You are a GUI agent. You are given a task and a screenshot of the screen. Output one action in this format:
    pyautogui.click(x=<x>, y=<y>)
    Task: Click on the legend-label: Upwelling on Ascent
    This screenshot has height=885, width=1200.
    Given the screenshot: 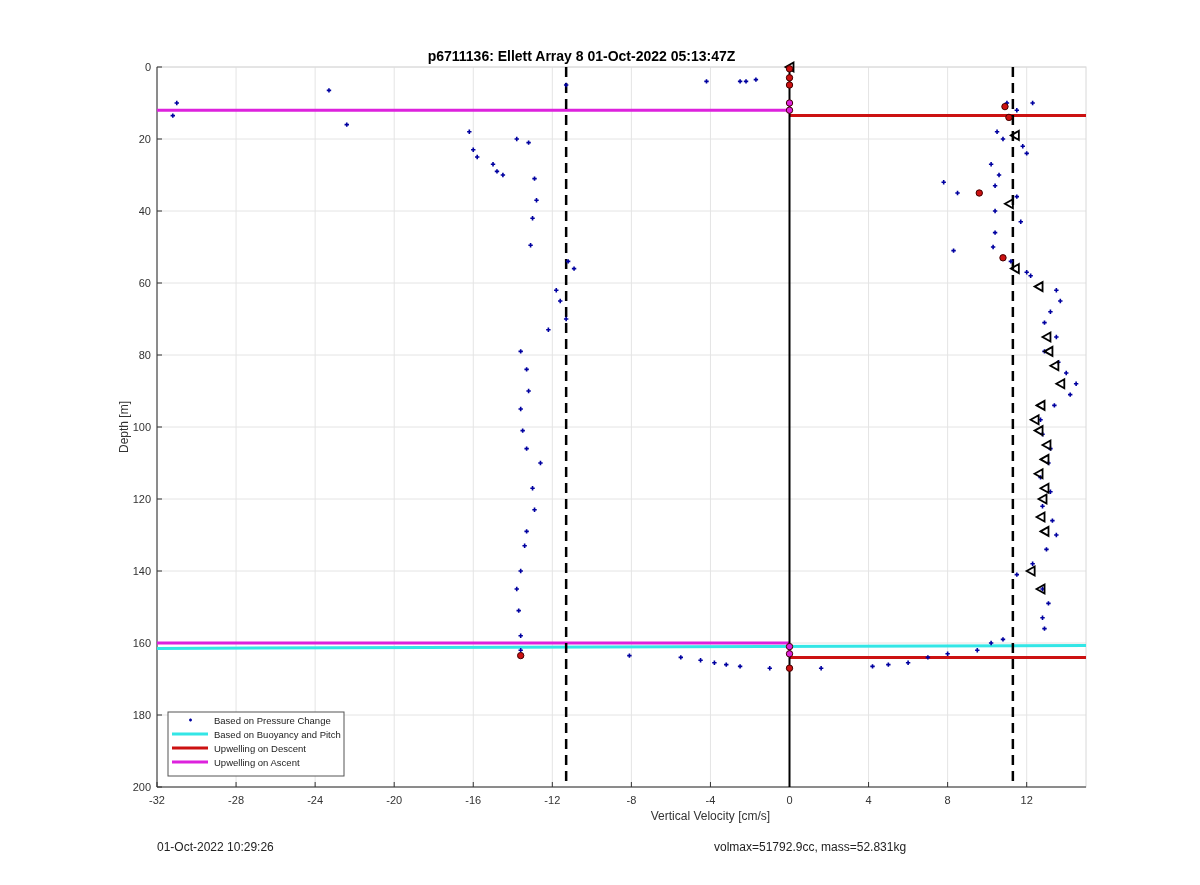 What is the action you would take?
    pyautogui.click(x=257, y=762)
    